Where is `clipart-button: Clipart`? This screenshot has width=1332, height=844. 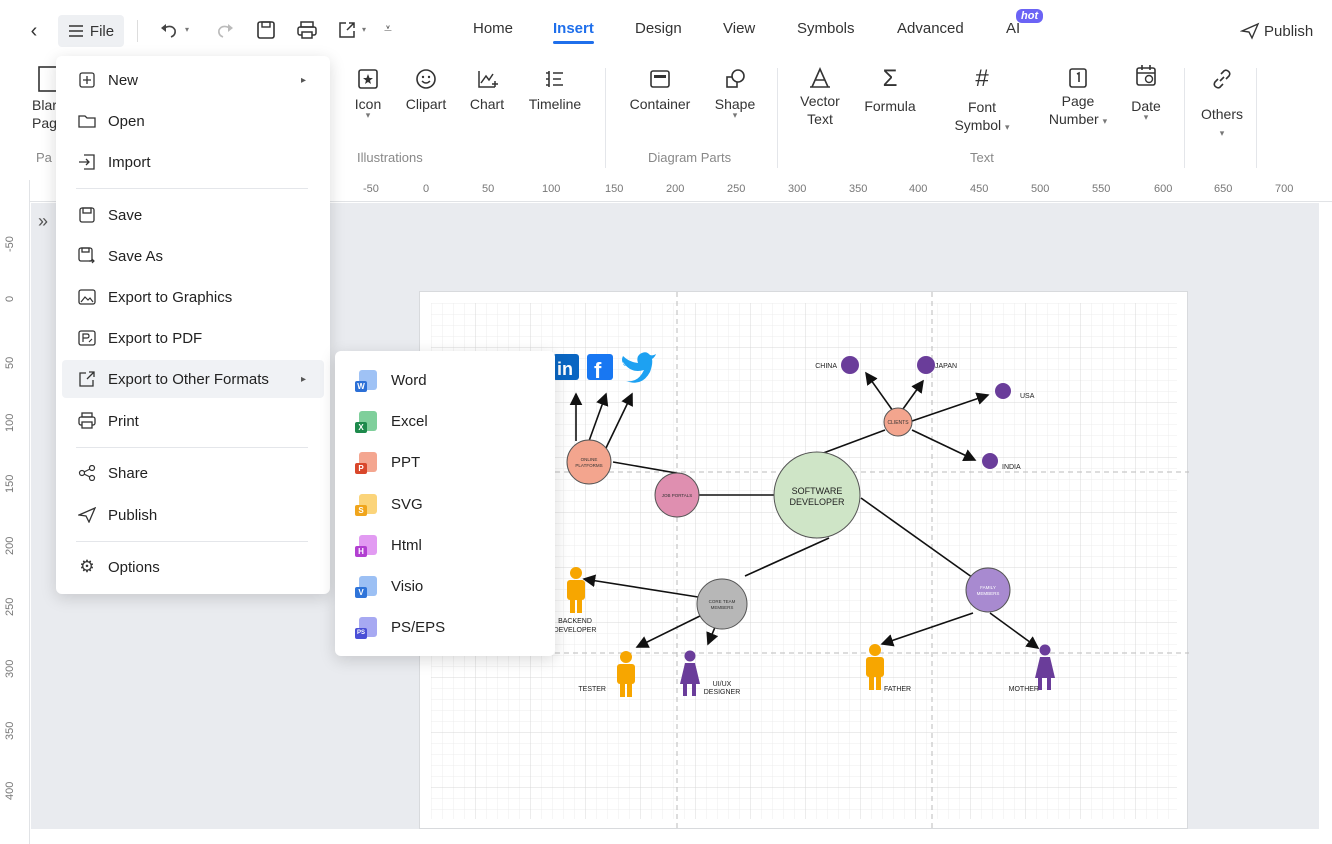
clipart-button: Clipart is located at coordinates (426, 90).